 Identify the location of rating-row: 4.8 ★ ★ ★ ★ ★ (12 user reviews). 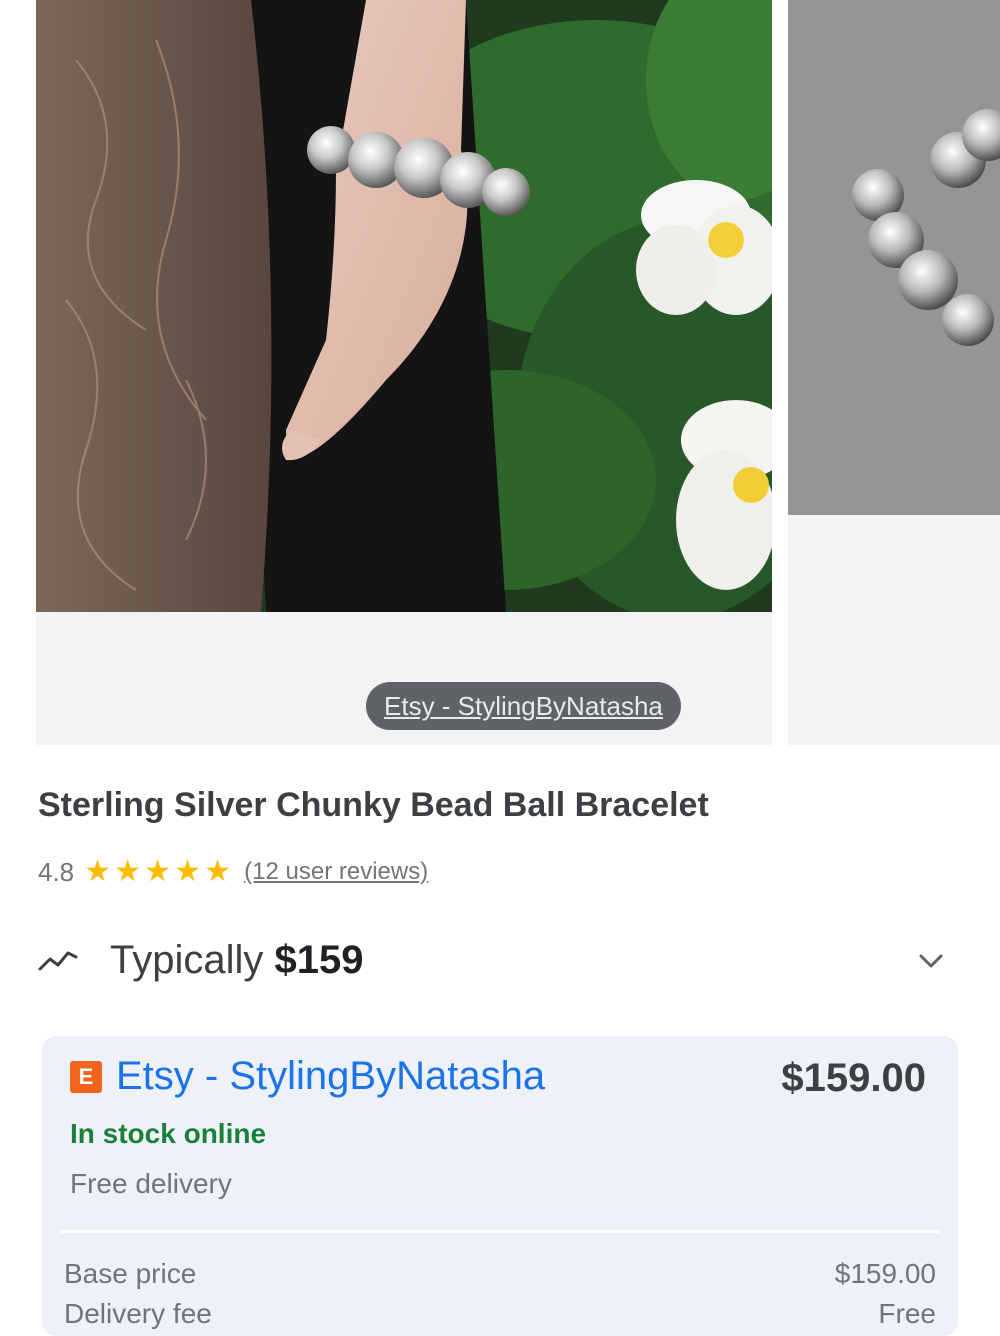
(233, 872).